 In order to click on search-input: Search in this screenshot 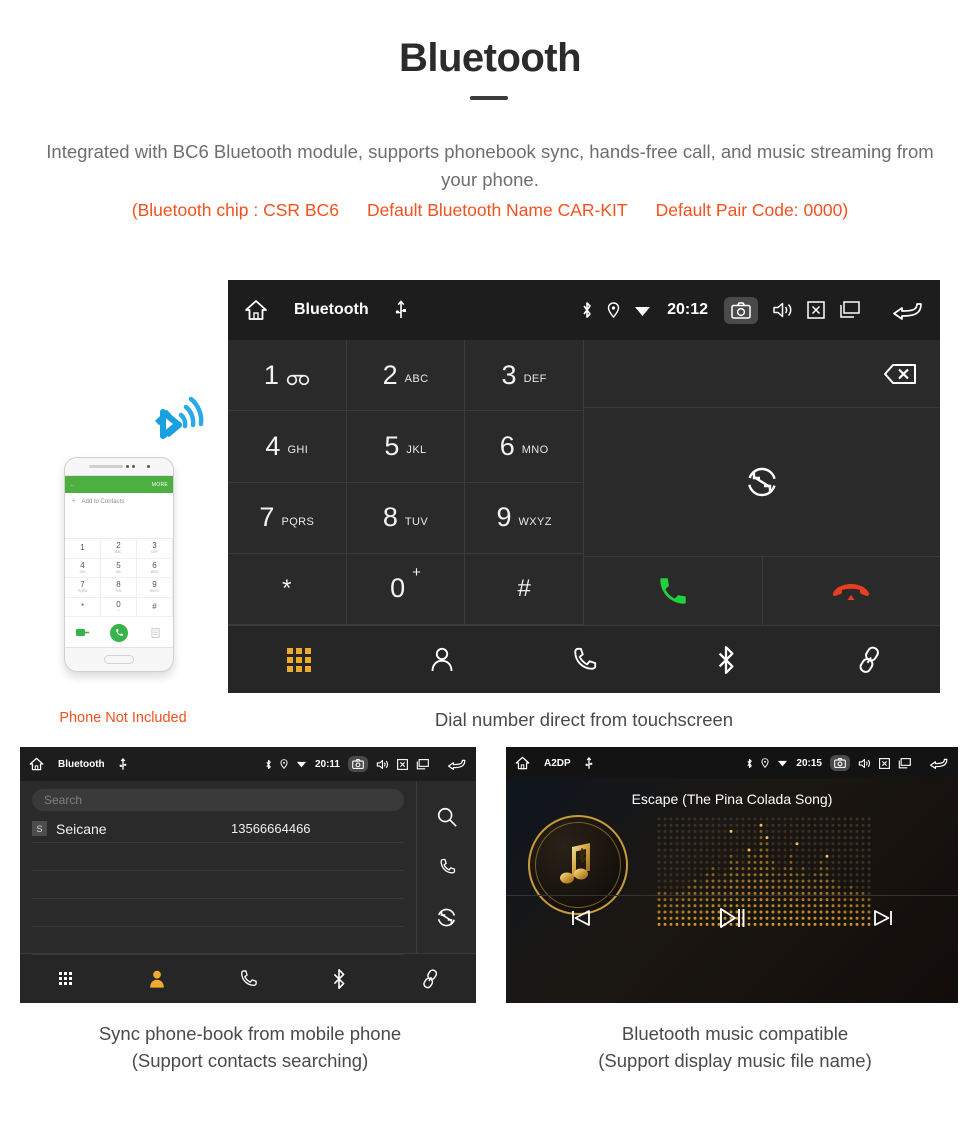, I will do `click(218, 800)`.